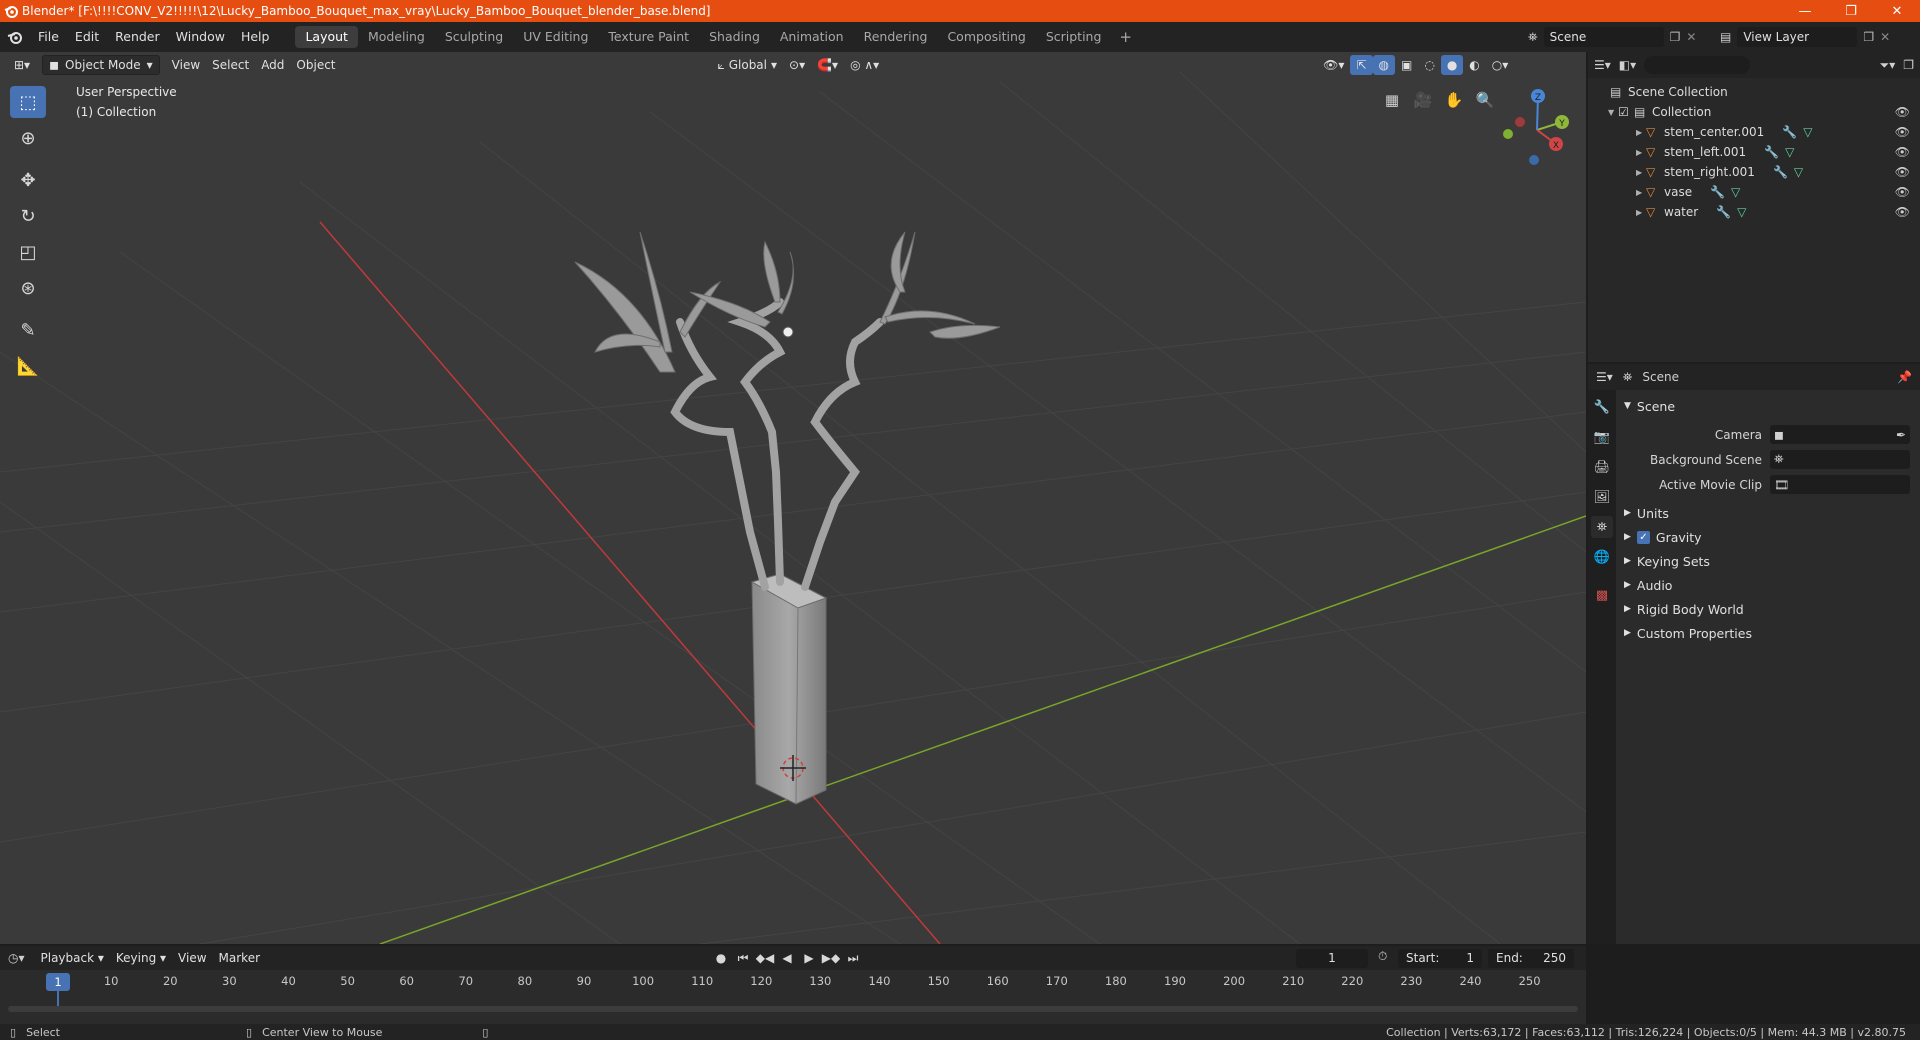  I want to click on play-reverse-icon: ◀, so click(787, 958).